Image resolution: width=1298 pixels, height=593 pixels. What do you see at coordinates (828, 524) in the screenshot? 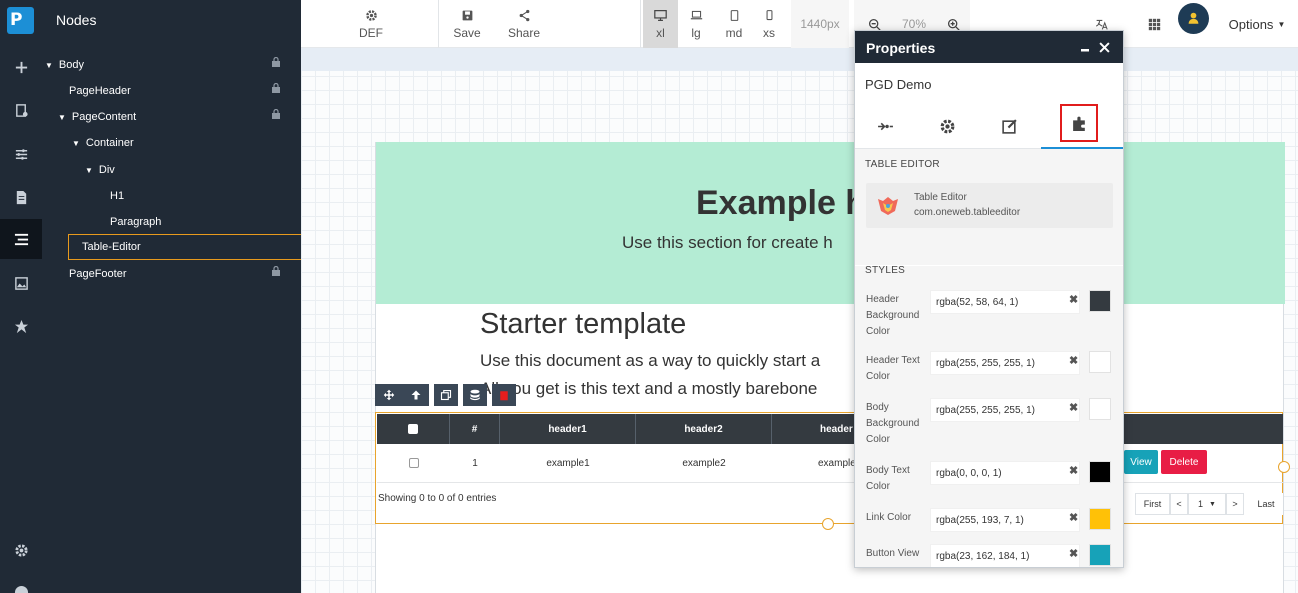
I see `resize-handle-bottom` at bounding box center [828, 524].